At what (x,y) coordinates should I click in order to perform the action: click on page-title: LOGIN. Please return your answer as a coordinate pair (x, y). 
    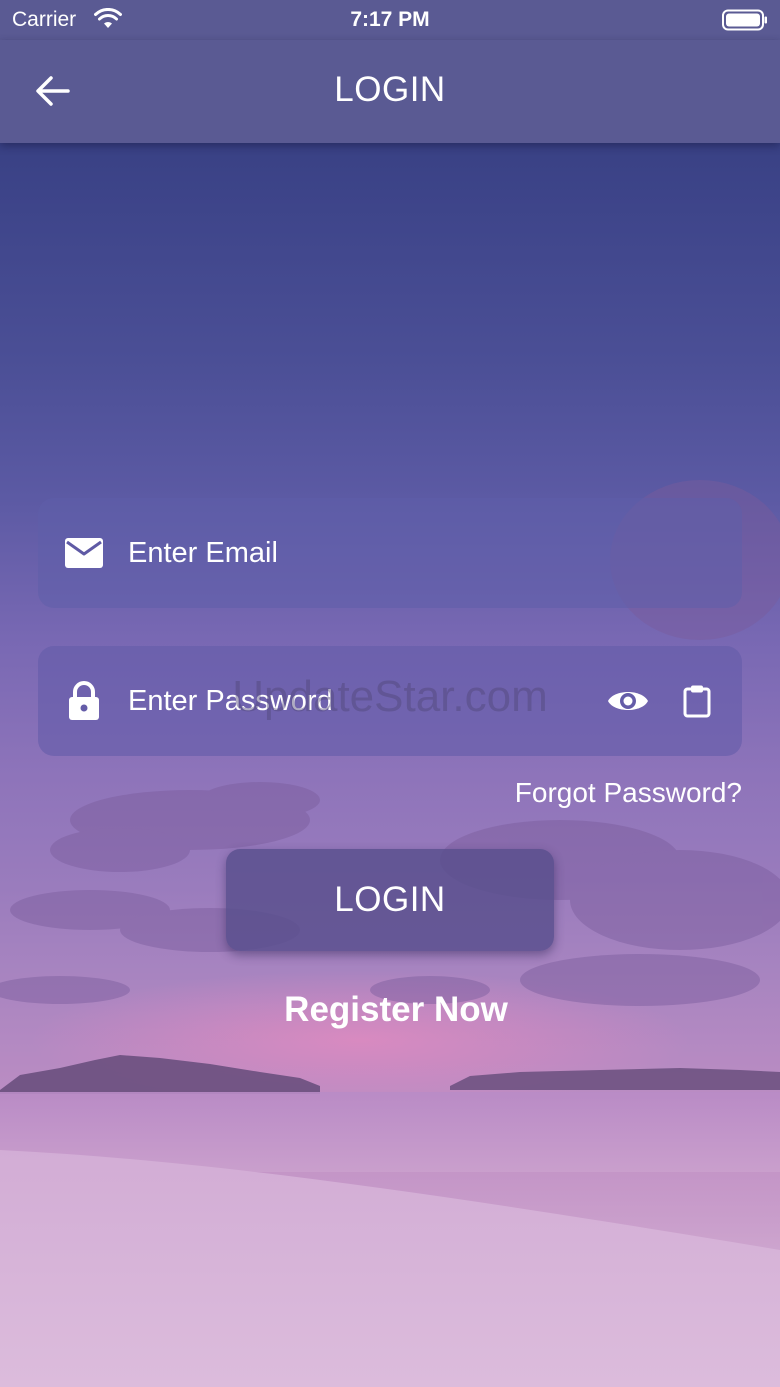
    Looking at the image, I should click on (390, 89).